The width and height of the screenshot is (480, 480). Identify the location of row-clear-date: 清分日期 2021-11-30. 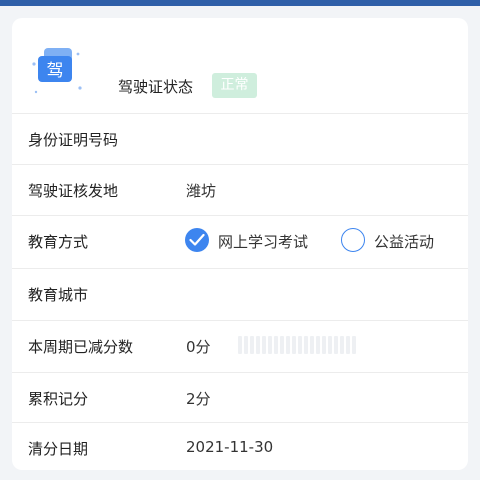
(240, 446).